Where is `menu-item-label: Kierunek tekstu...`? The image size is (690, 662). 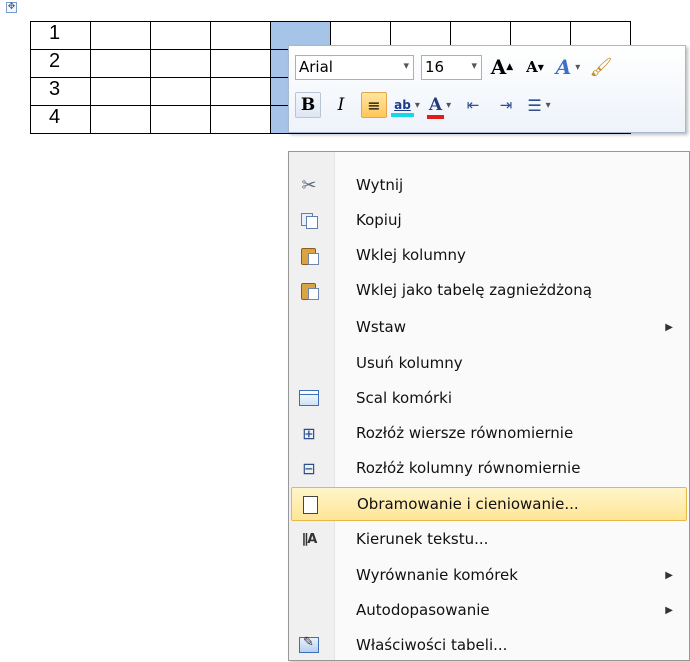
menu-item-label: Kierunek tekstu... is located at coordinates (422, 539).